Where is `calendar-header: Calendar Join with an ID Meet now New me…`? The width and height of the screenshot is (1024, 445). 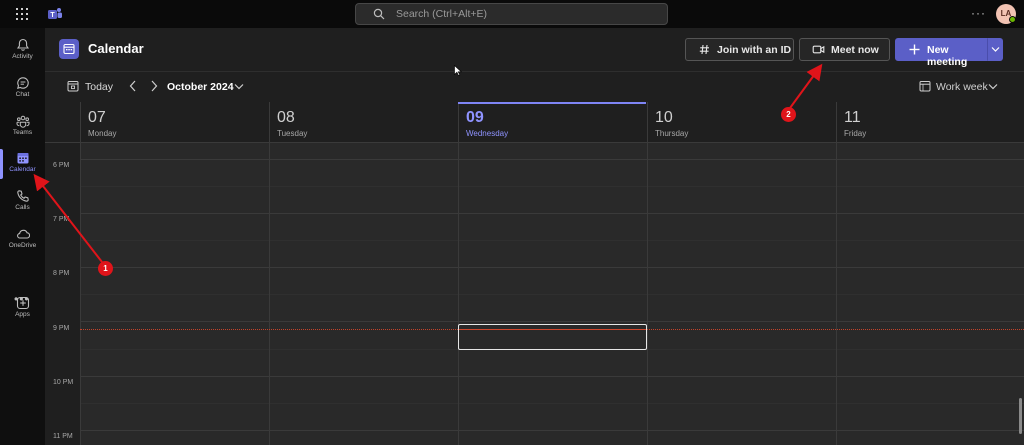
calendar-header: Calendar Join with an ID Meet now New me… is located at coordinates (534, 50).